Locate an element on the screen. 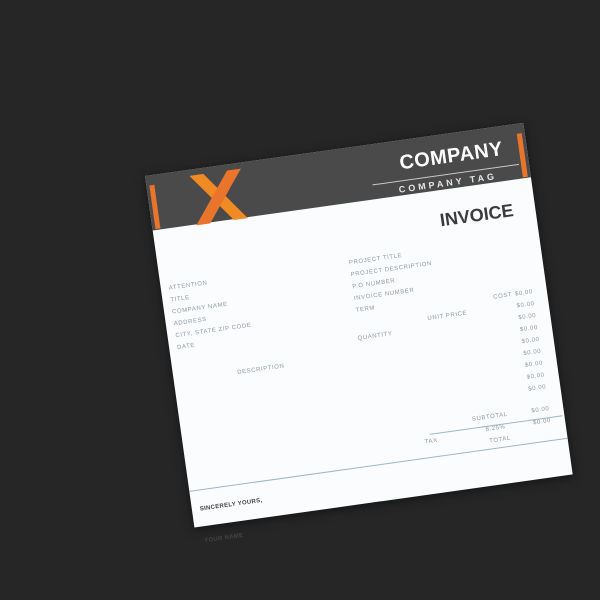 This screenshot has height=600, width=600. bill-to-attention: ATTENTION is located at coordinates (188, 286).